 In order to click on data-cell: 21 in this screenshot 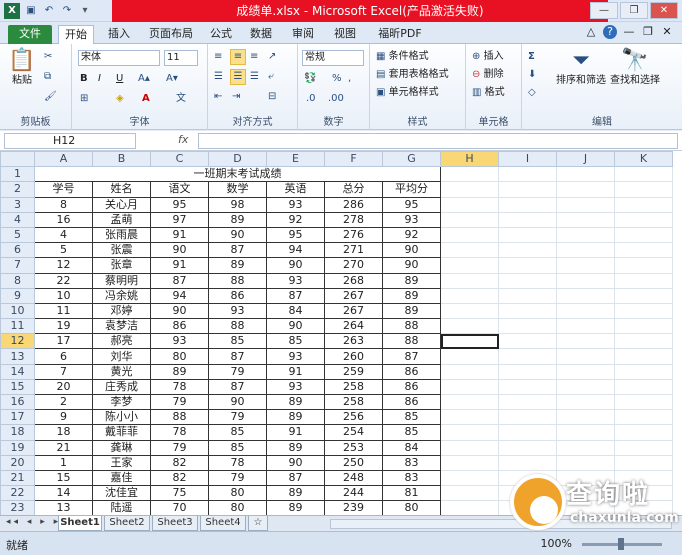, I will do `click(63, 447)`.